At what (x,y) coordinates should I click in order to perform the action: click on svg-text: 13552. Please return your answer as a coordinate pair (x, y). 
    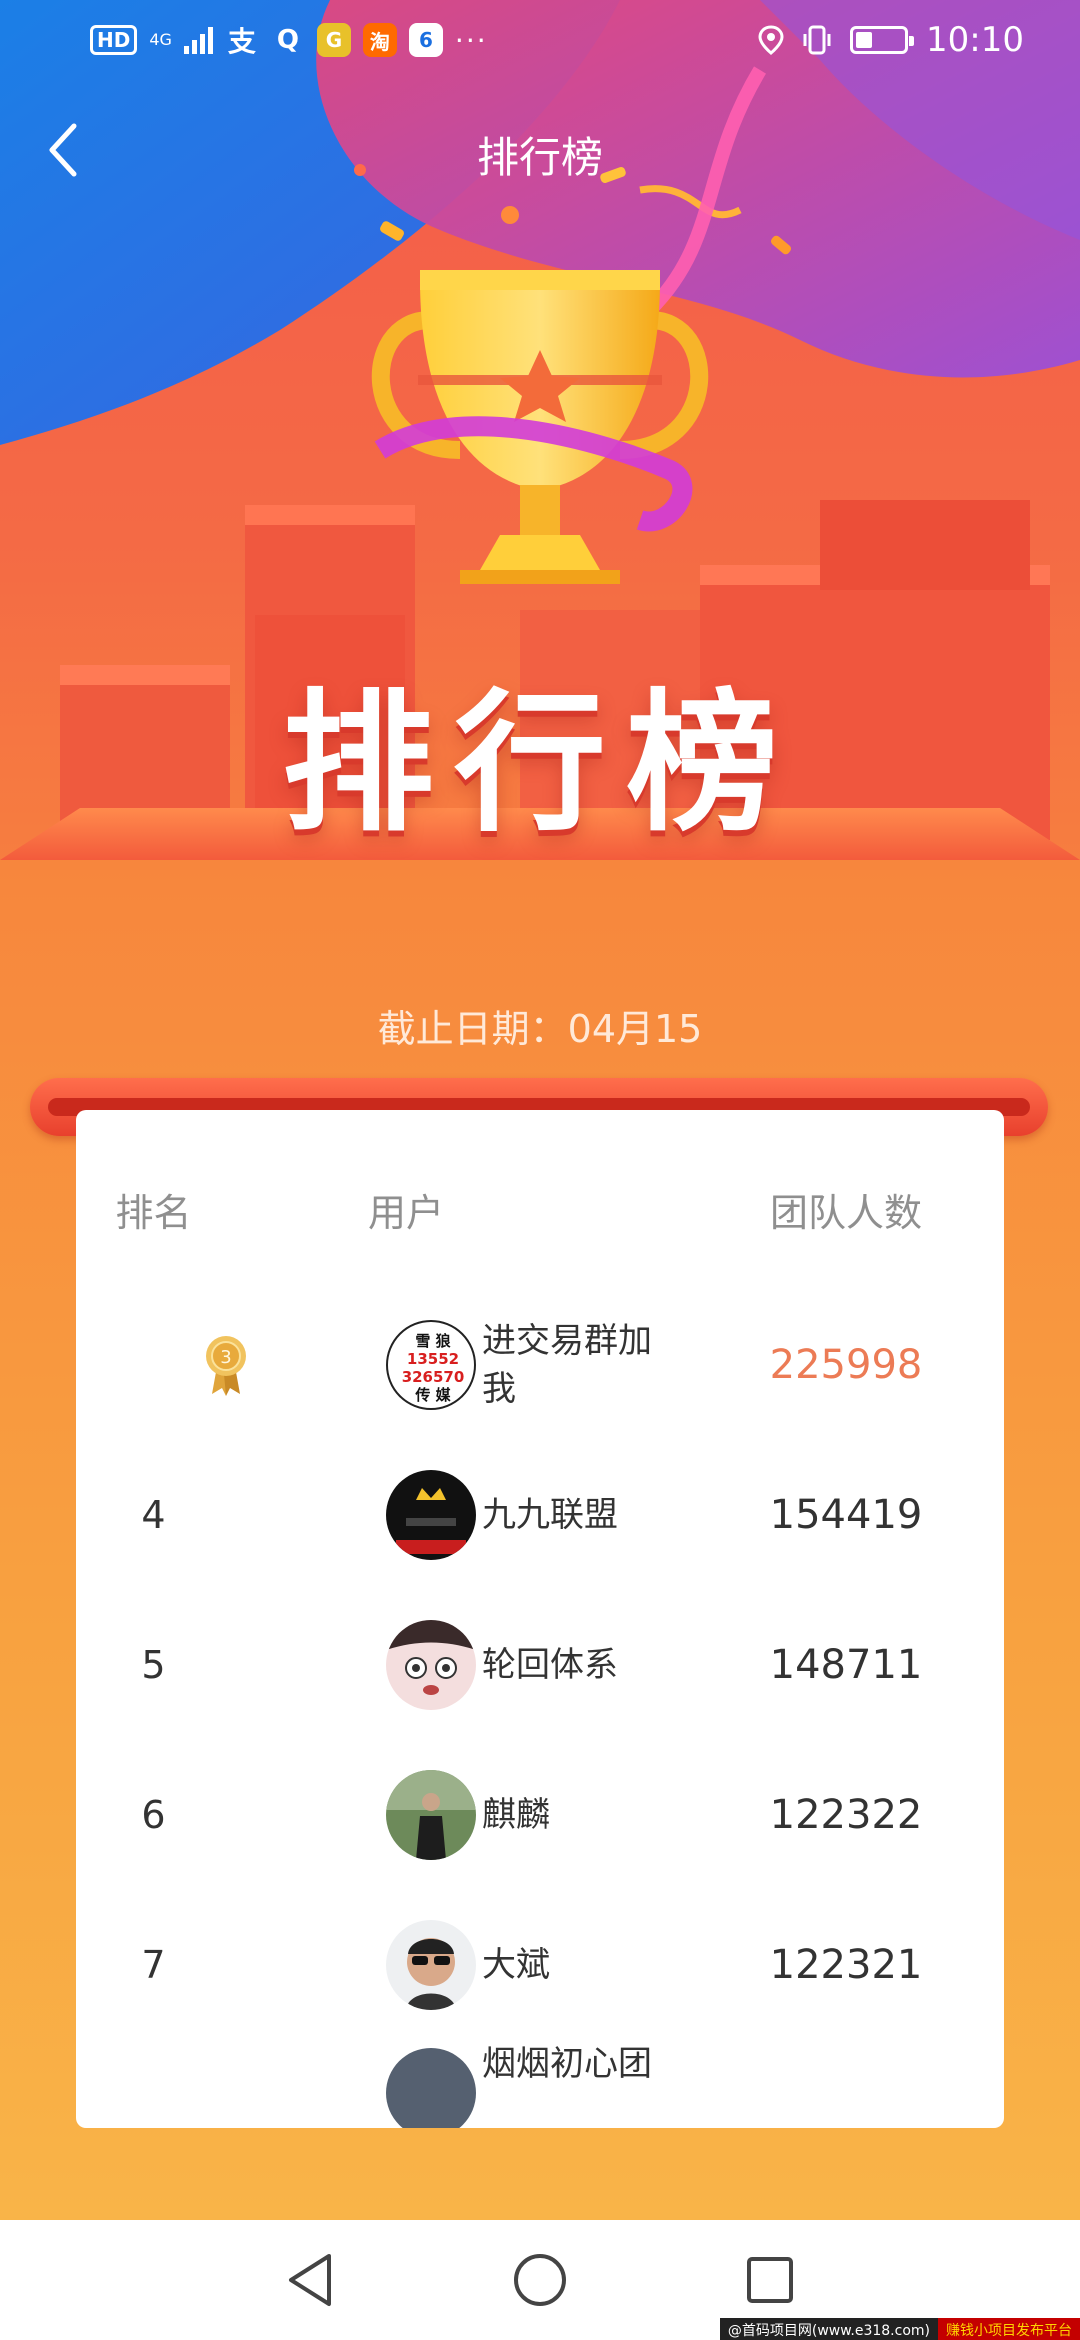
    Looking at the image, I should click on (433, 1359).